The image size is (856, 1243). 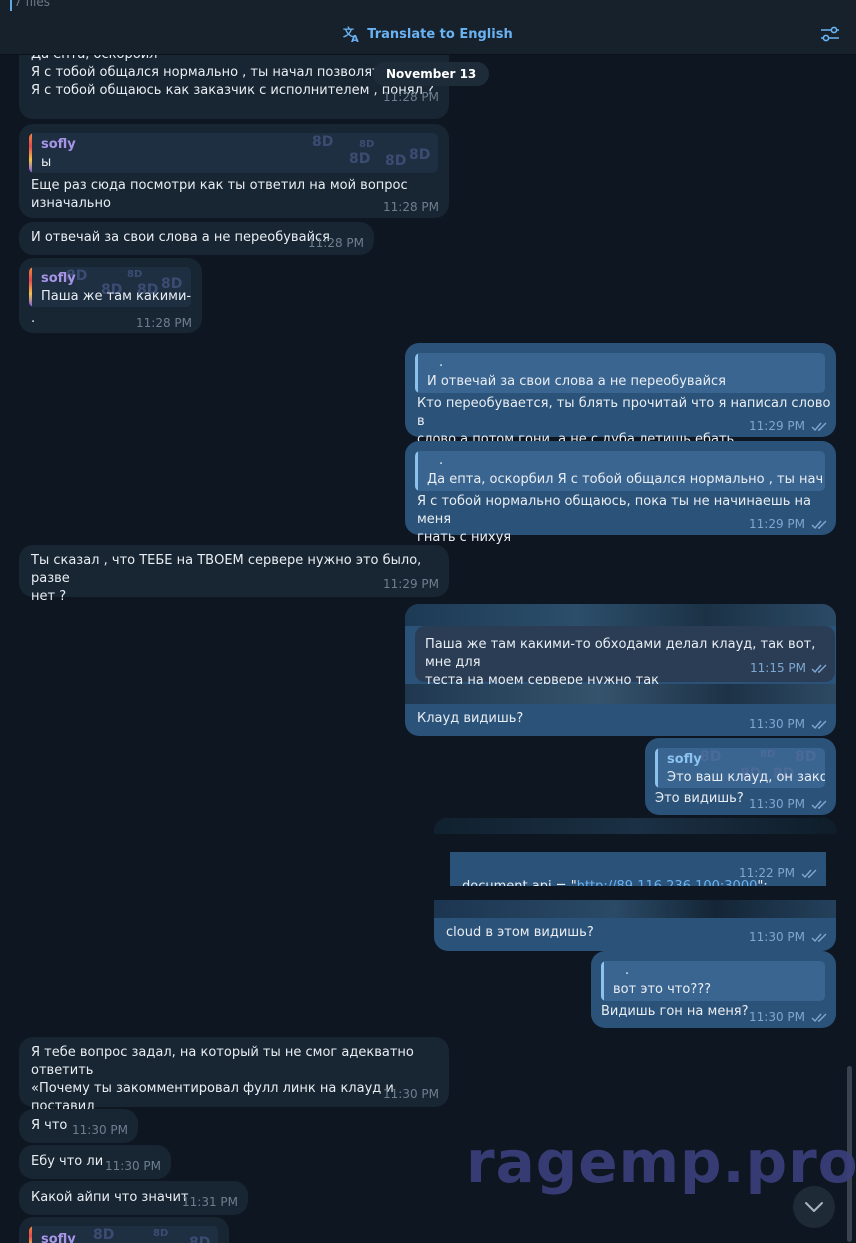 What do you see at coordinates (675, 1011) in the screenshot?
I see `message-text: Видишь гон на меня?` at bounding box center [675, 1011].